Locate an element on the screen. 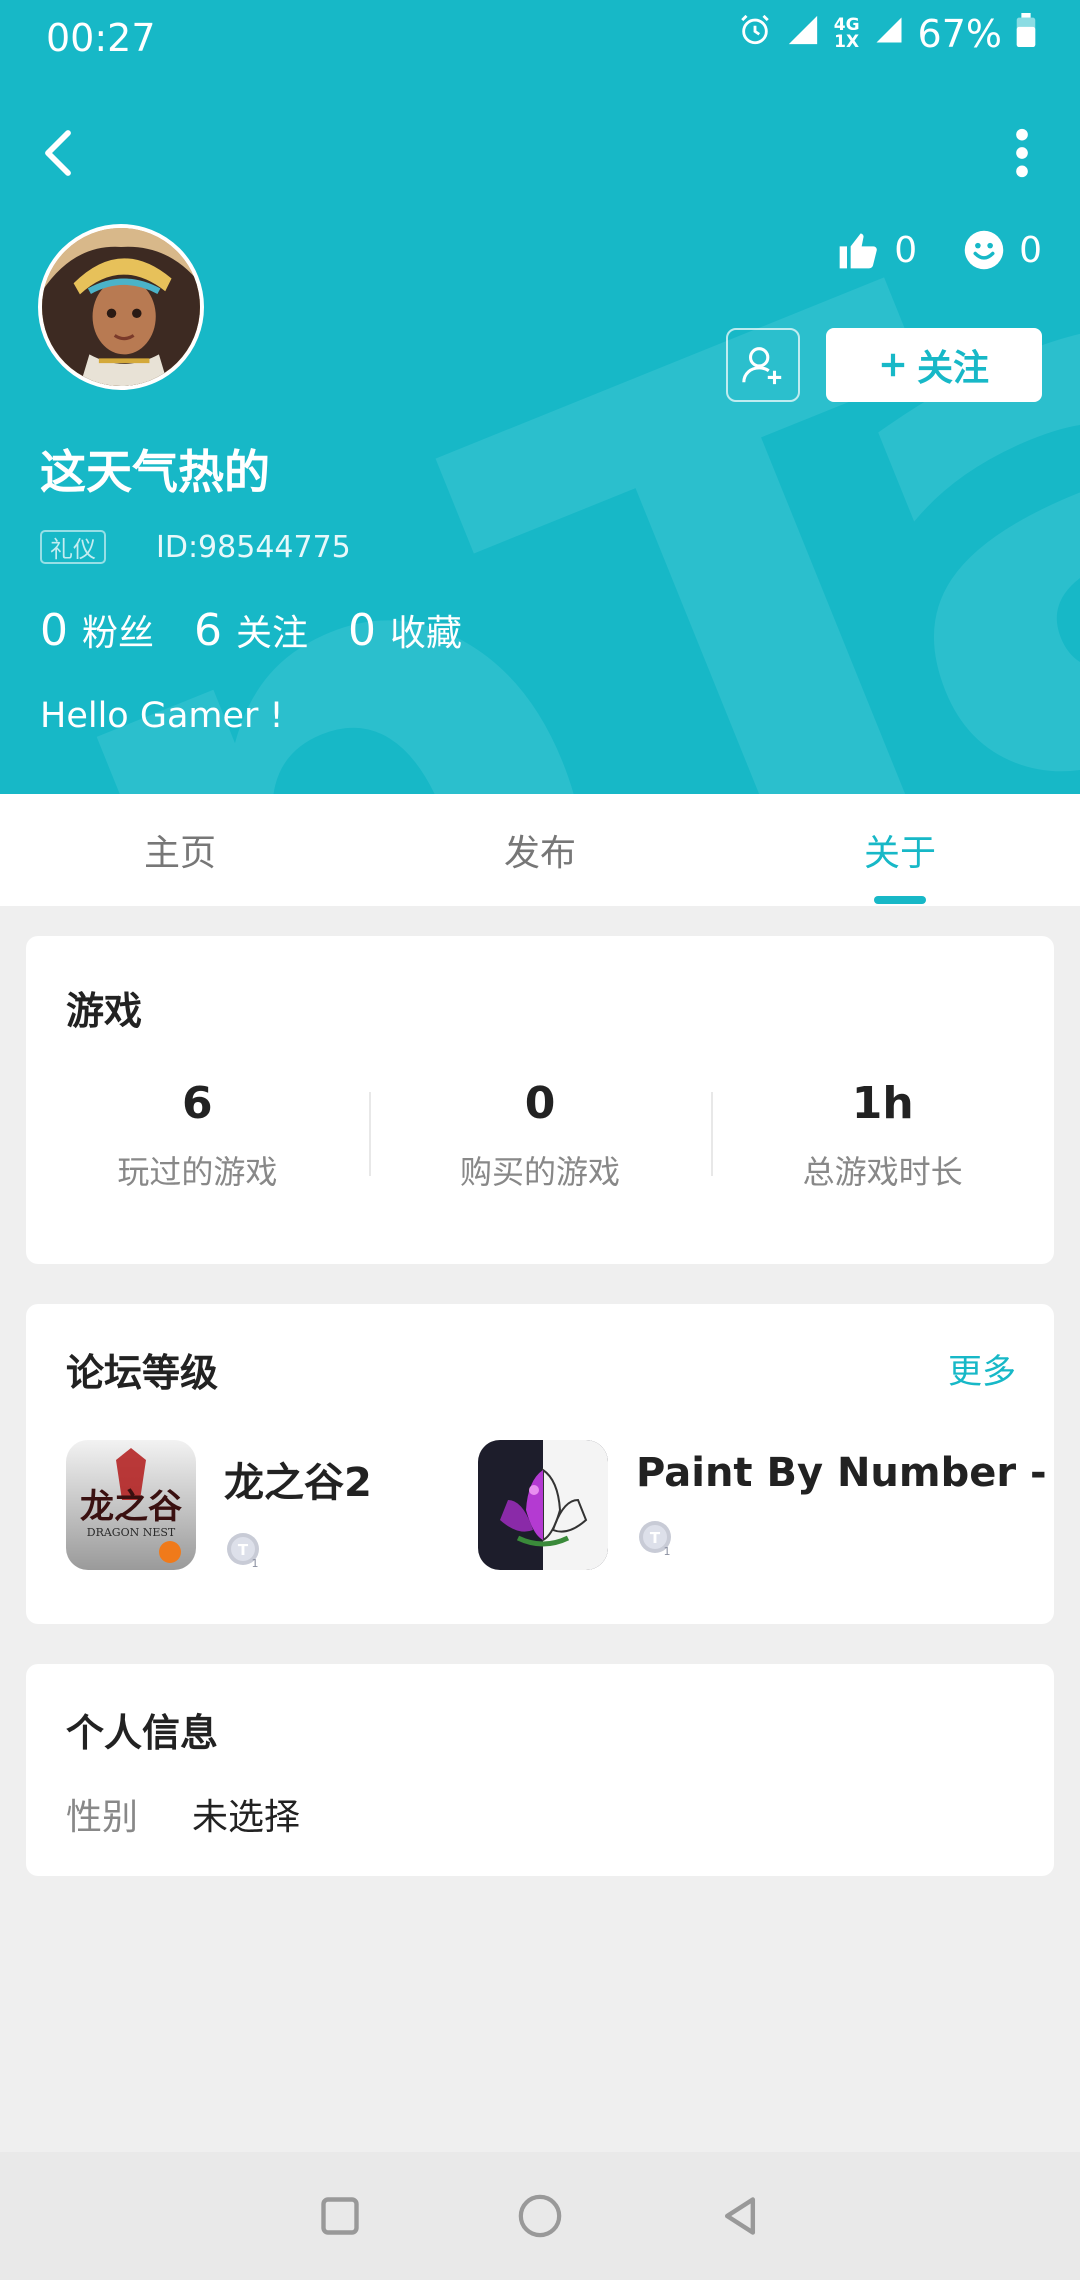 The width and height of the screenshot is (1080, 2280). svg-text: DRAGON NEST is located at coordinates (131, 1532).